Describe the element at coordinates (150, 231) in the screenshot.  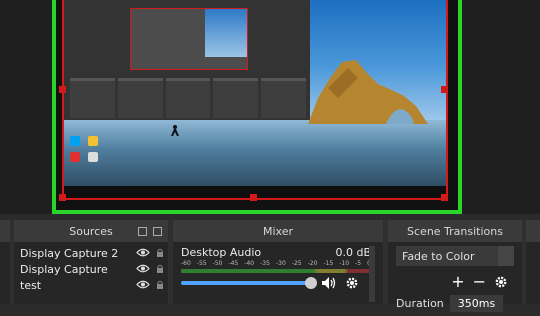
I see `sources-dock-controls` at that location.